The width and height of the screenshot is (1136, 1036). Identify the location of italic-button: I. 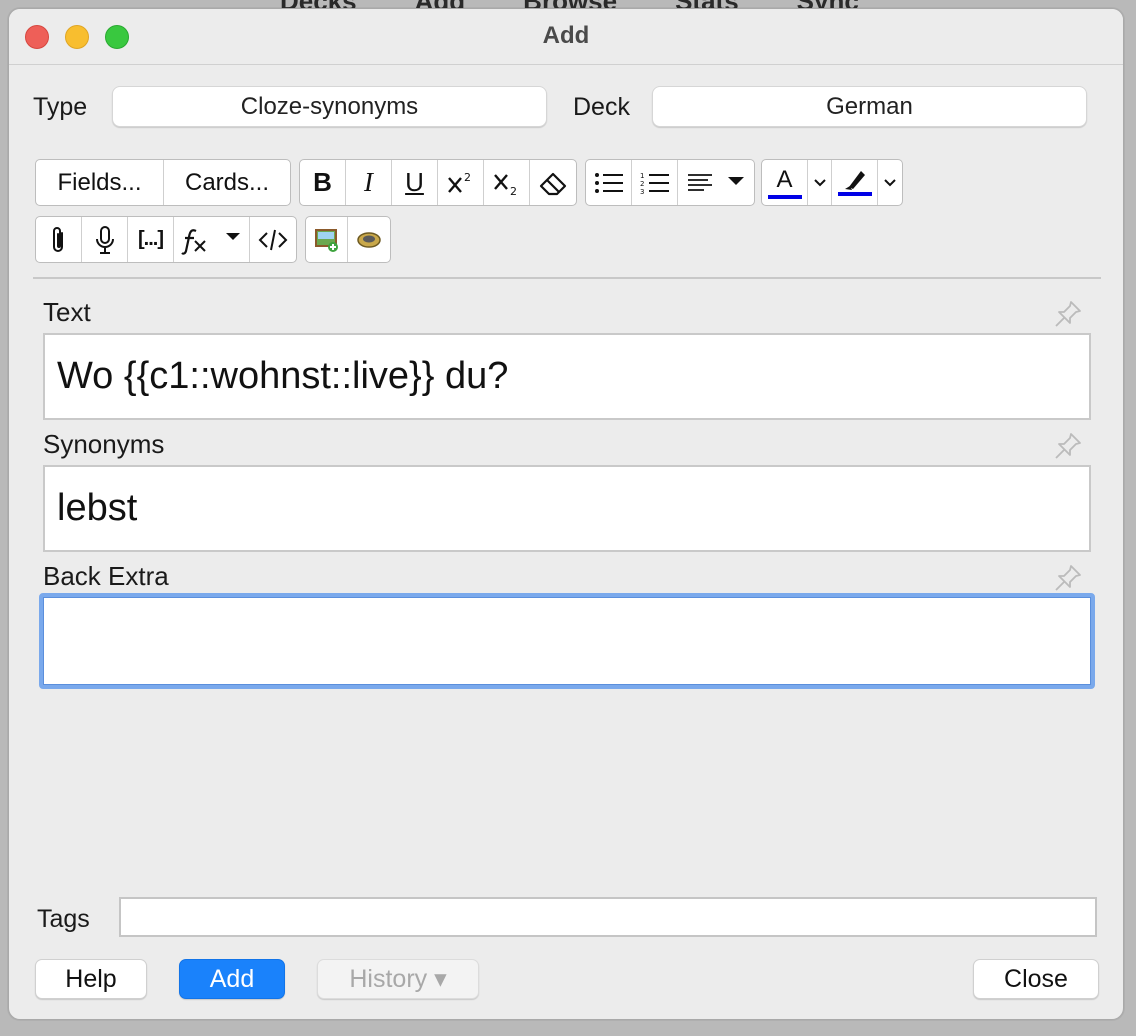
(369, 182).